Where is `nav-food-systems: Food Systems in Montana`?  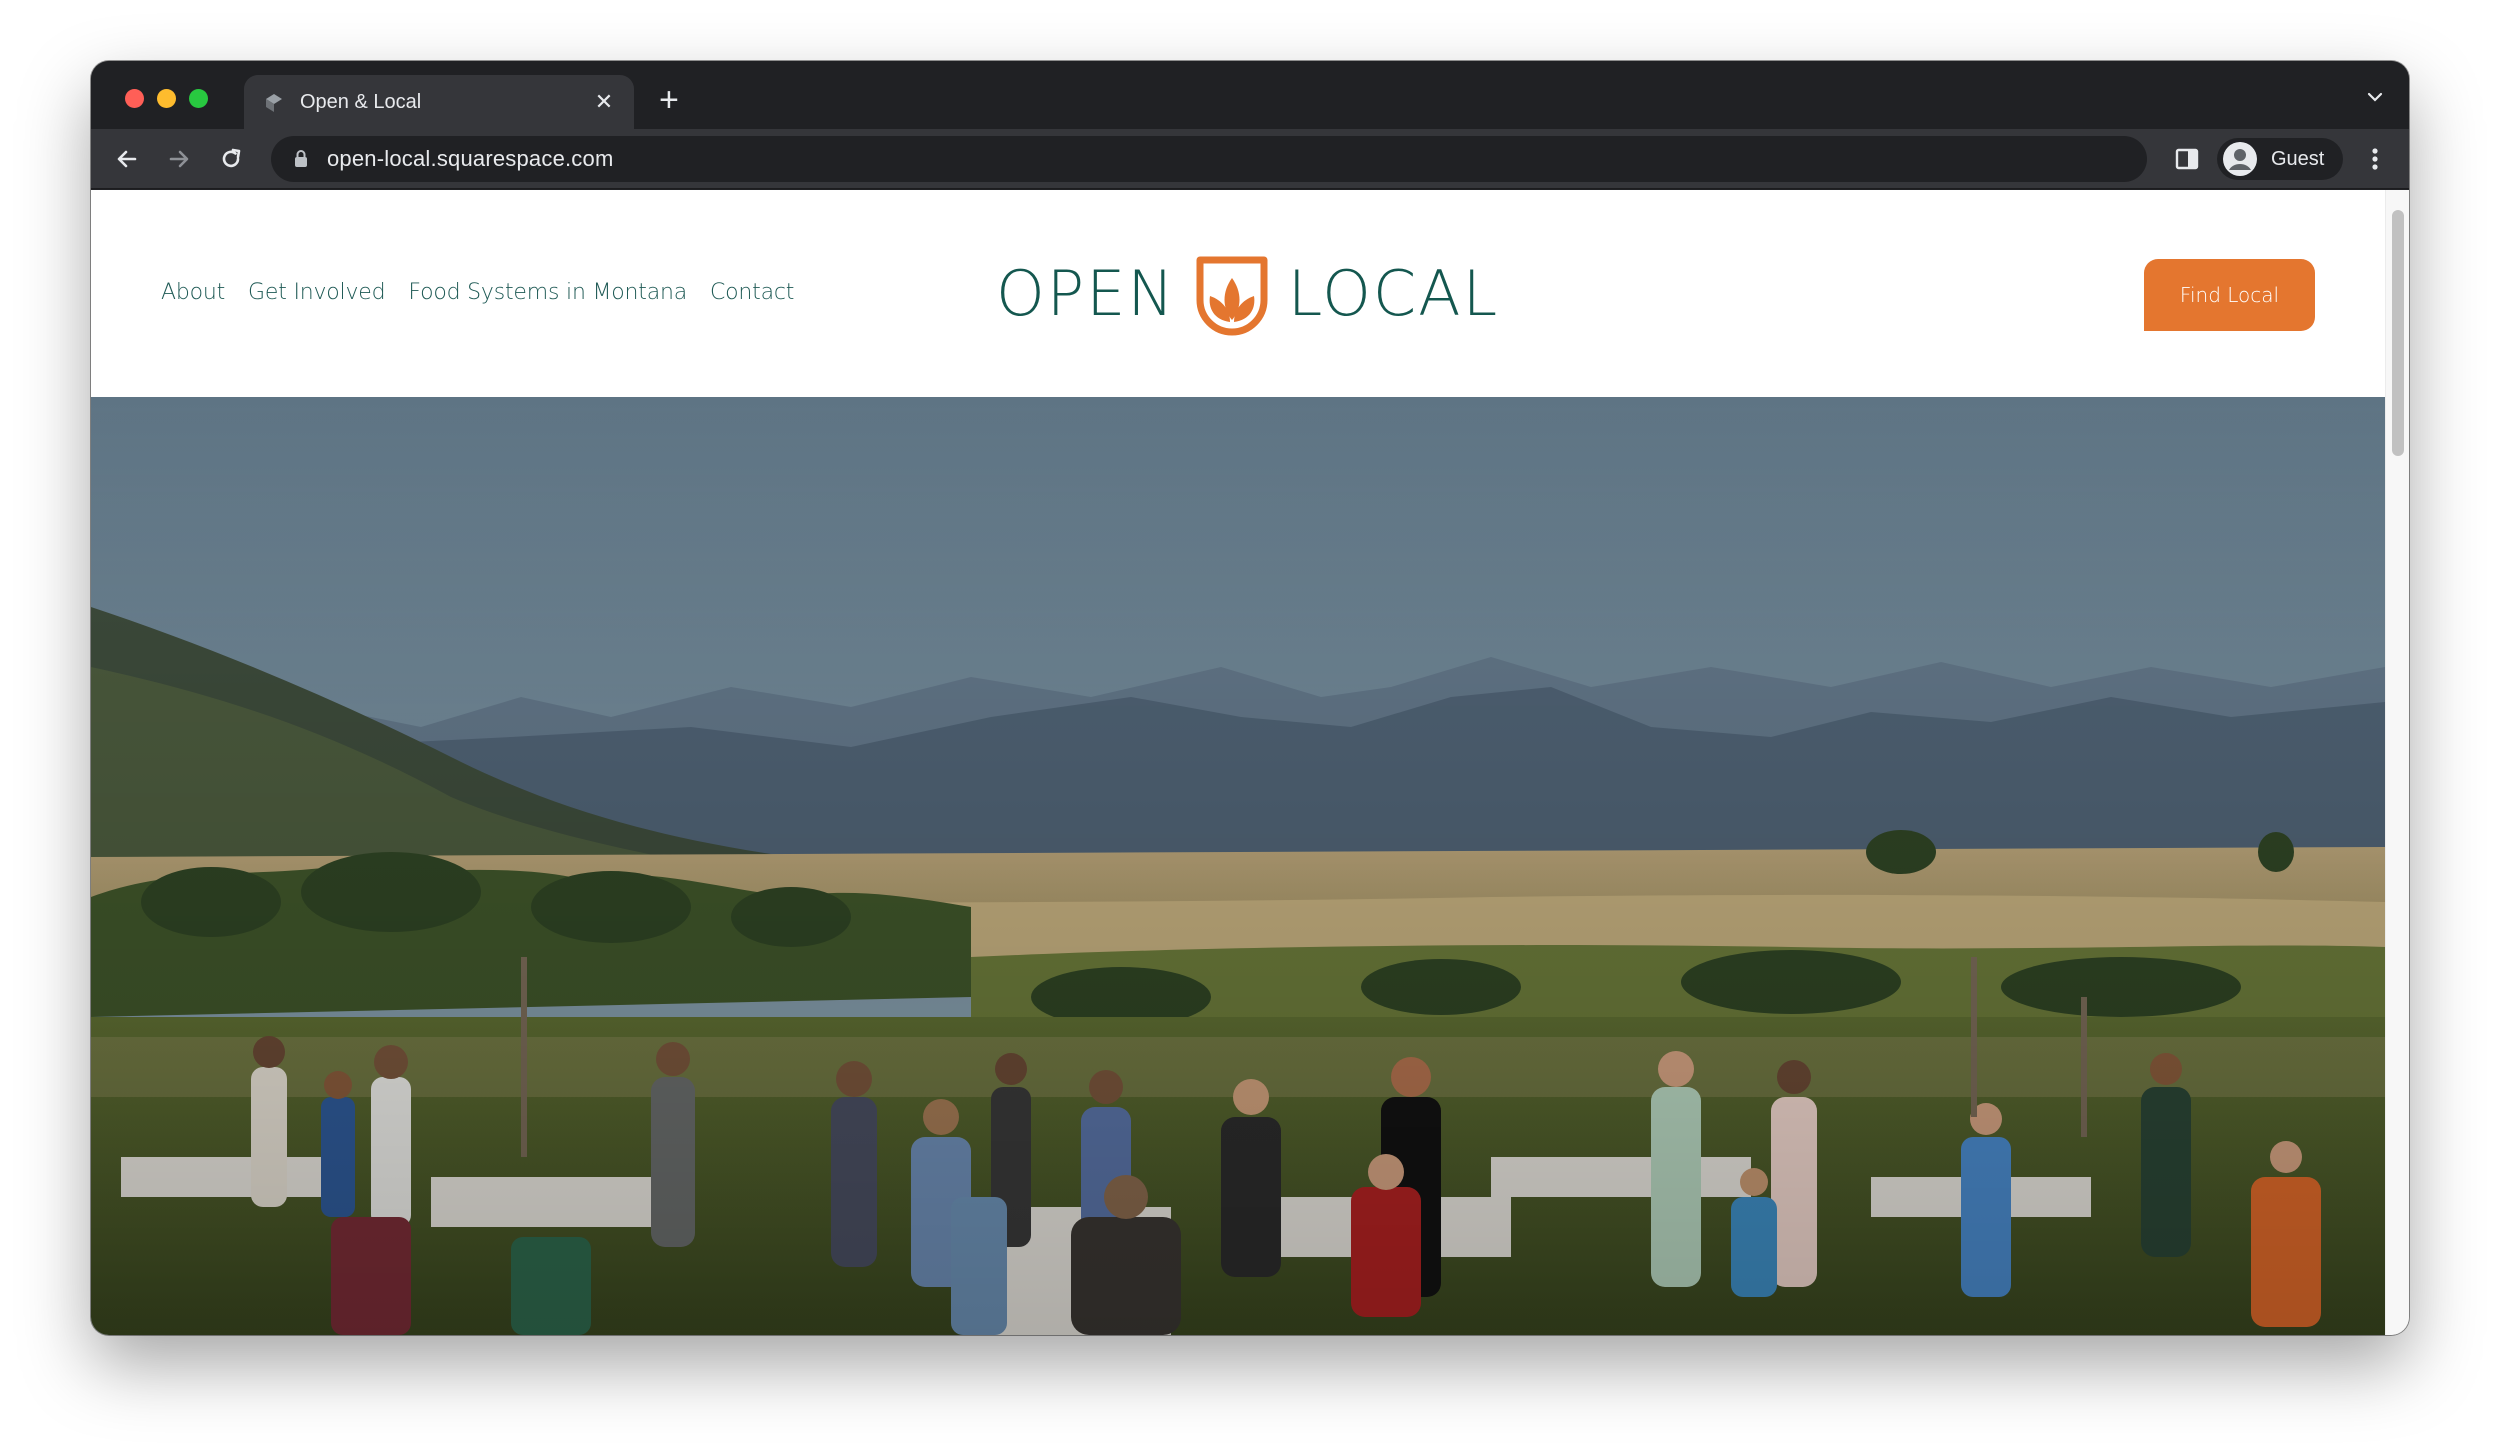
nav-food-systems: Food Systems in Montana is located at coordinates (547, 292).